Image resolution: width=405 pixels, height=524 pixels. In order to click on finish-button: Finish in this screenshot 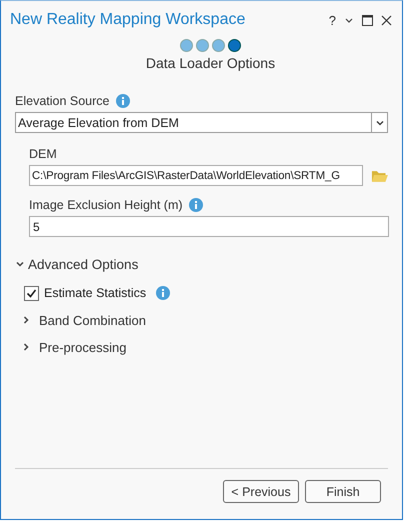, I will do `click(343, 491)`.